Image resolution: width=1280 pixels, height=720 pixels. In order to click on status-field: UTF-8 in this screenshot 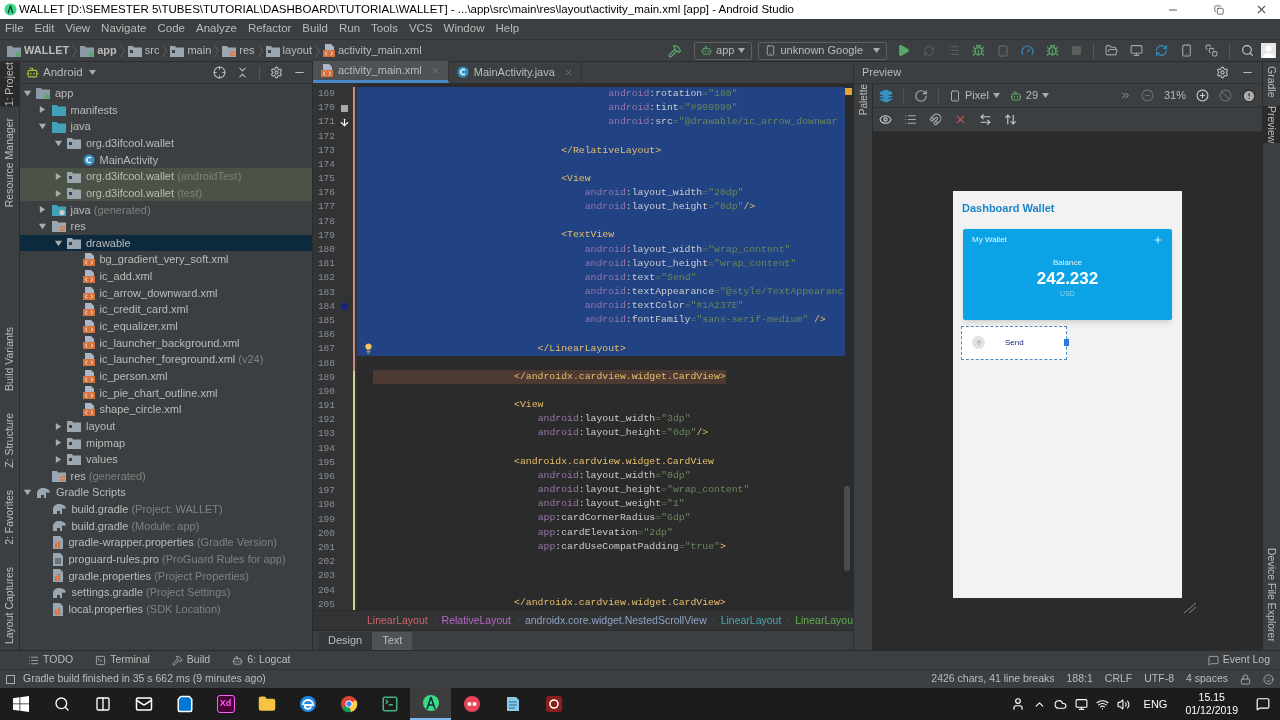, I will do `click(1159, 679)`.